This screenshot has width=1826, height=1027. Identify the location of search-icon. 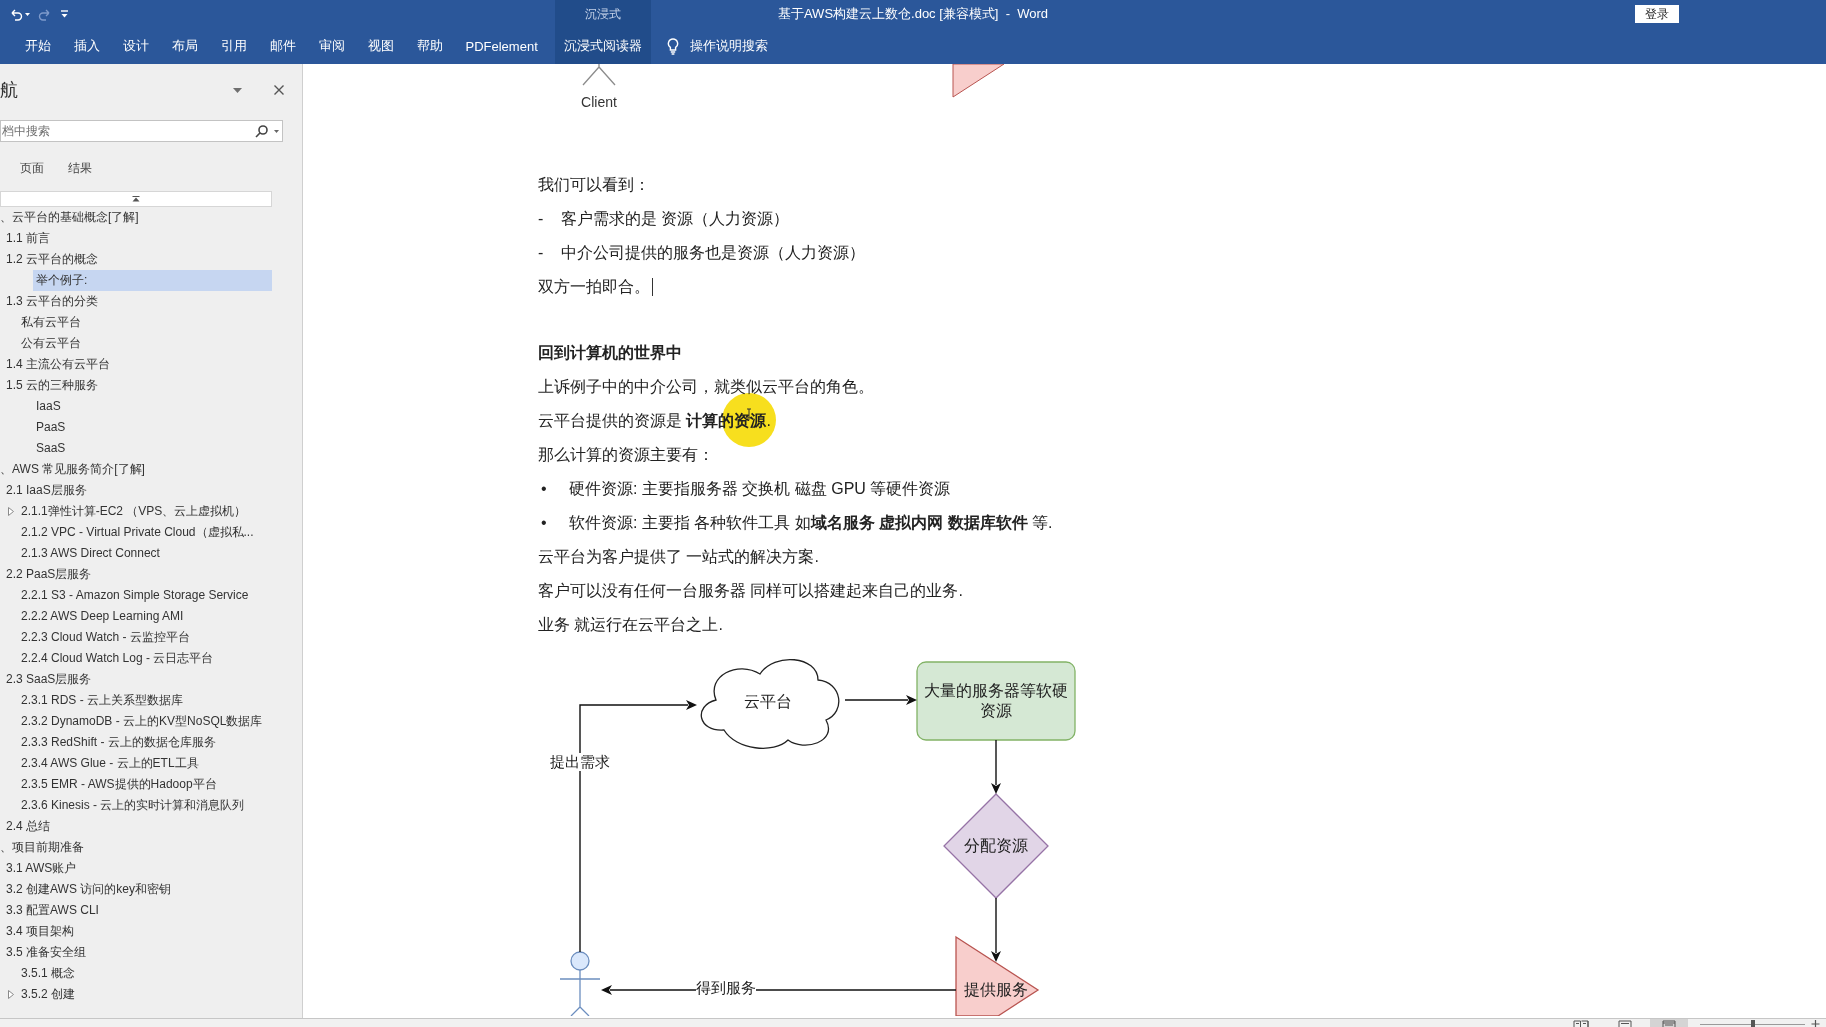
(261, 131).